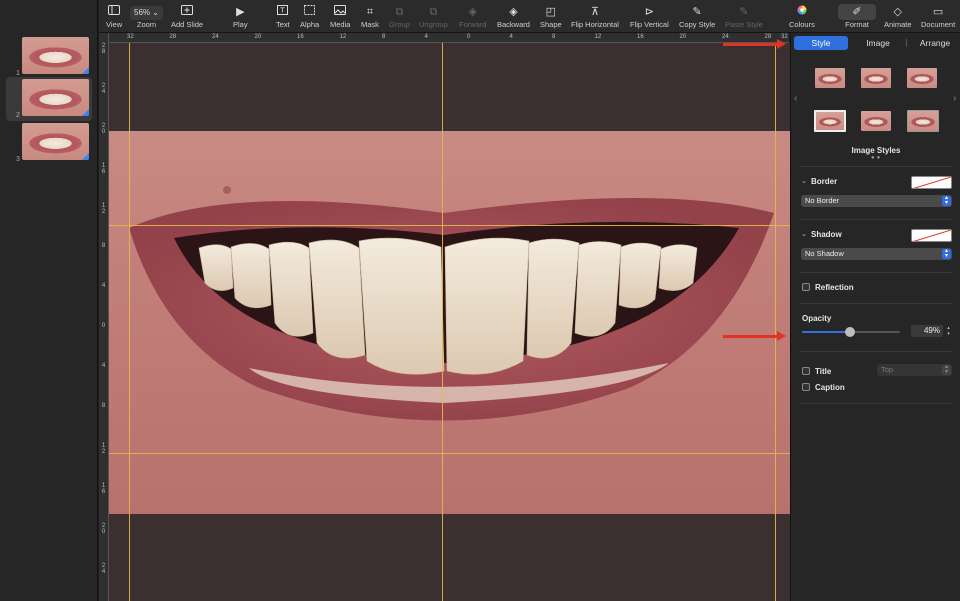 Image resolution: width=960 pixels, height=601 pixels. What do you see at coordinates (103, 129) in the screenshot?
I see `ruler-tick-label: 20` at bounding box center [103, 129].